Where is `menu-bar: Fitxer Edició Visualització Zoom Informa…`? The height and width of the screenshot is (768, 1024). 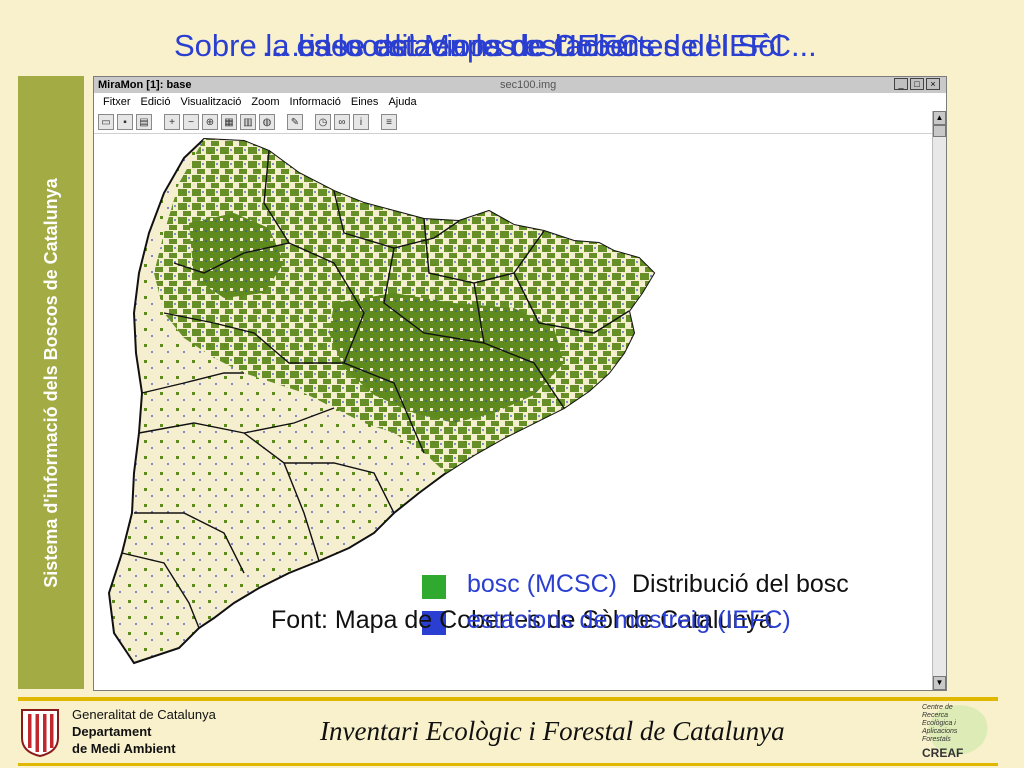
menu-bar: Fitxer Edició Visualització Zoom Informa… is located at coordinates (520, 102).